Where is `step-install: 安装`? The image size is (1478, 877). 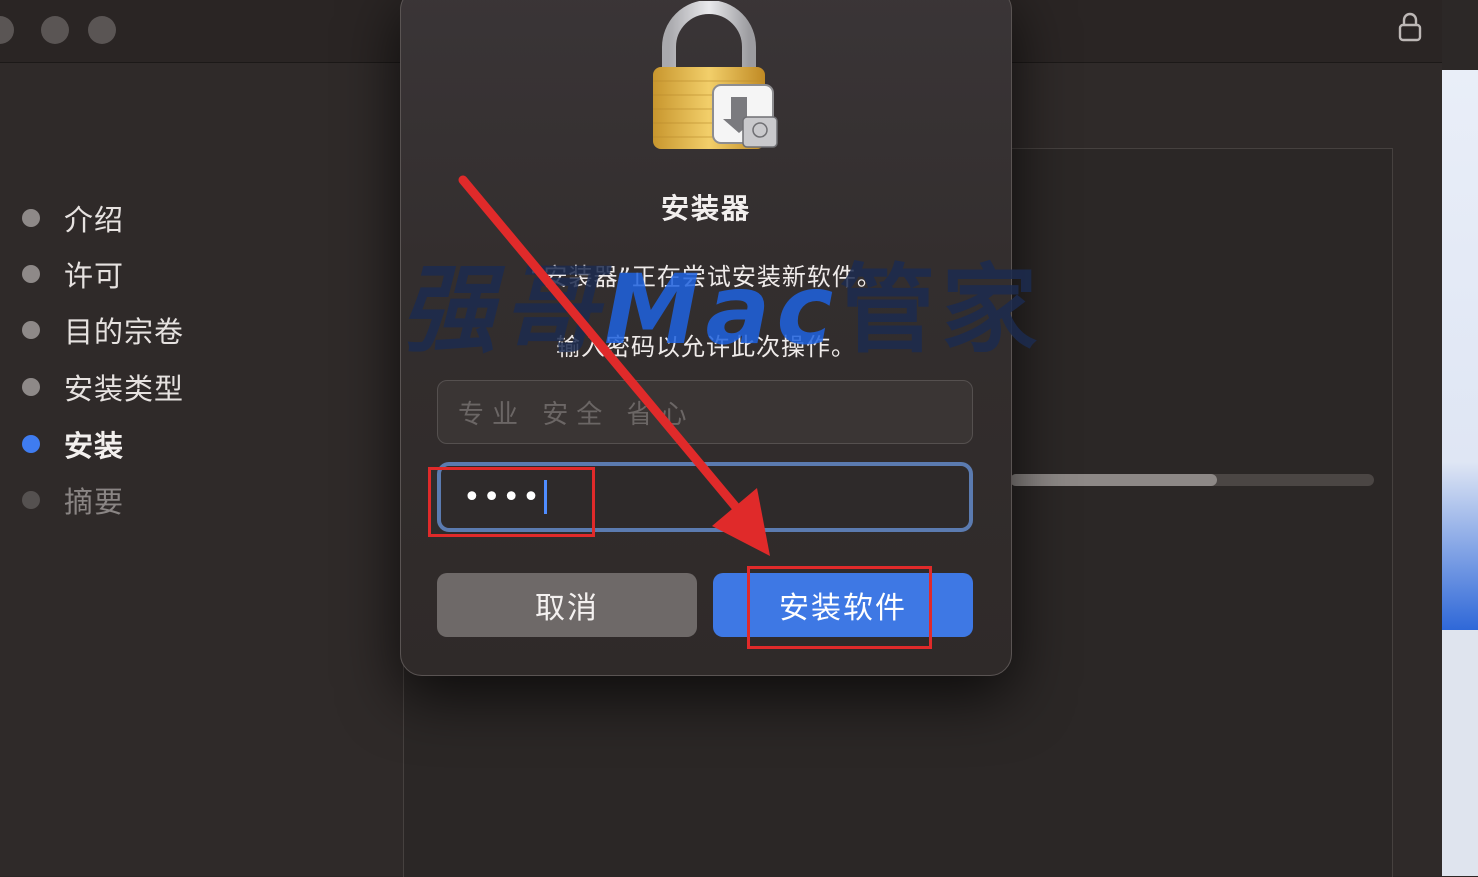 step-install: 安装 is located at coordinates (73, 444).